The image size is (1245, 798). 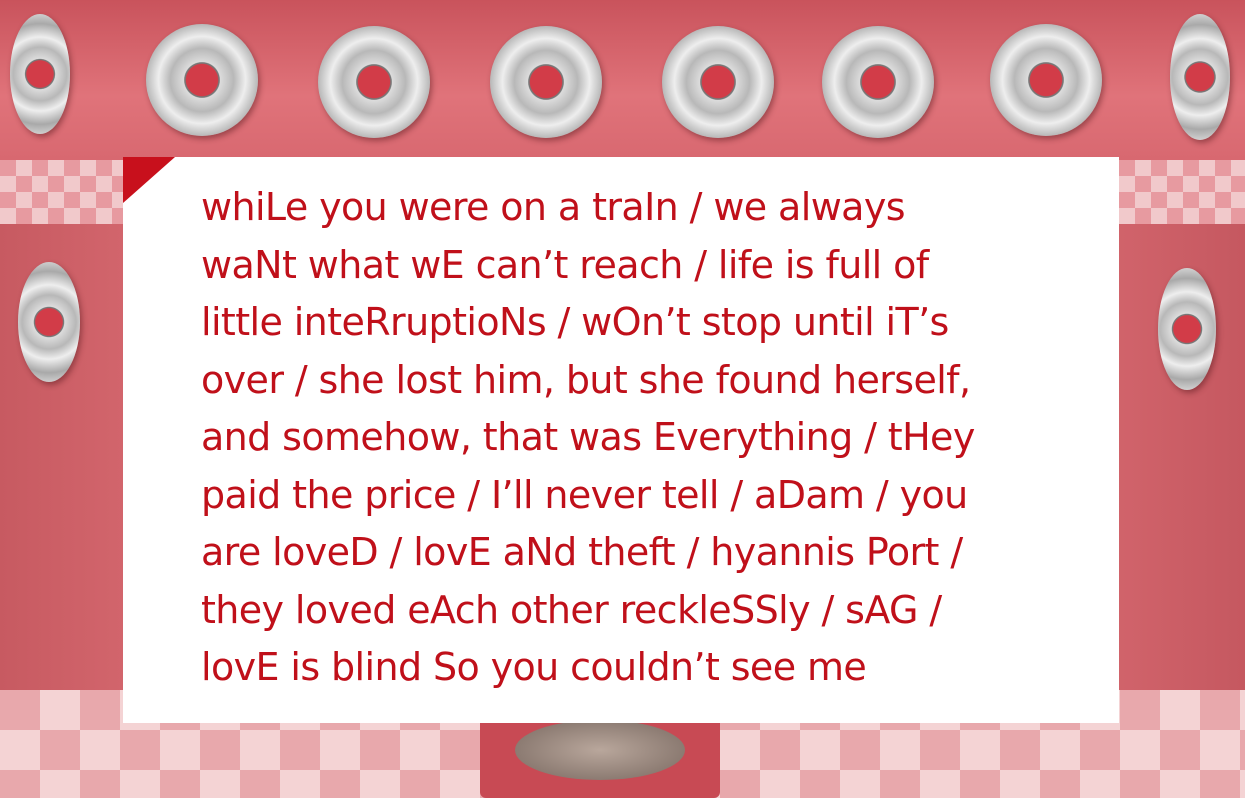 What do you see at coordinates (600, 750) in the screenshot?
I see `stool-seat` at bounding box center [600, 750].